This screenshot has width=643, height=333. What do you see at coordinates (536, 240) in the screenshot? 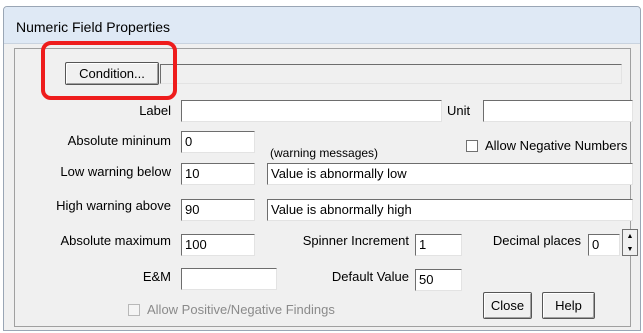
I see `decimal-places-label: Decimal places` at bounding box center [536, 240].